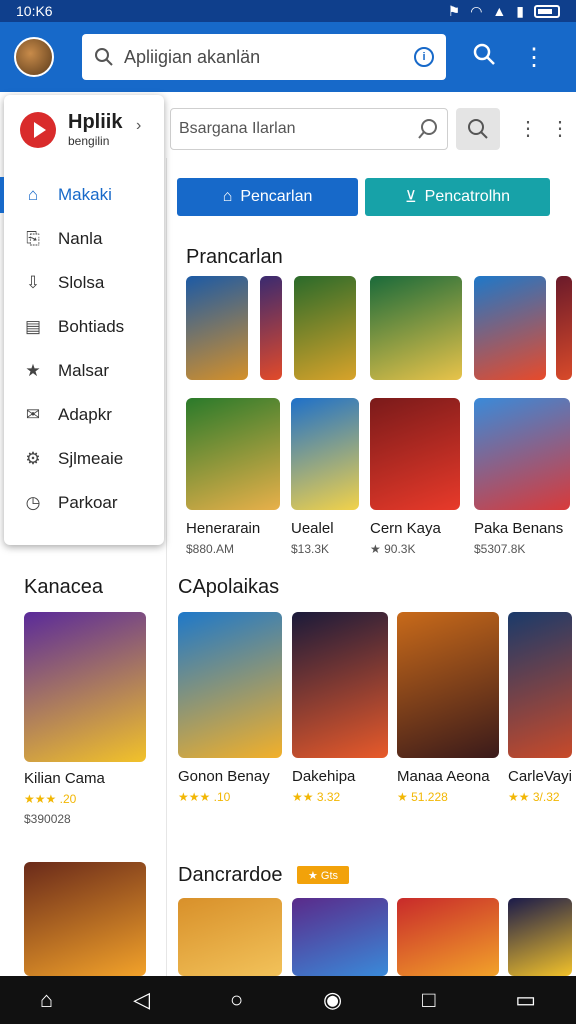 The height and width of the screenshot is (1024, 576). I want to click on sim-icon: ▮, so click(520, 10).